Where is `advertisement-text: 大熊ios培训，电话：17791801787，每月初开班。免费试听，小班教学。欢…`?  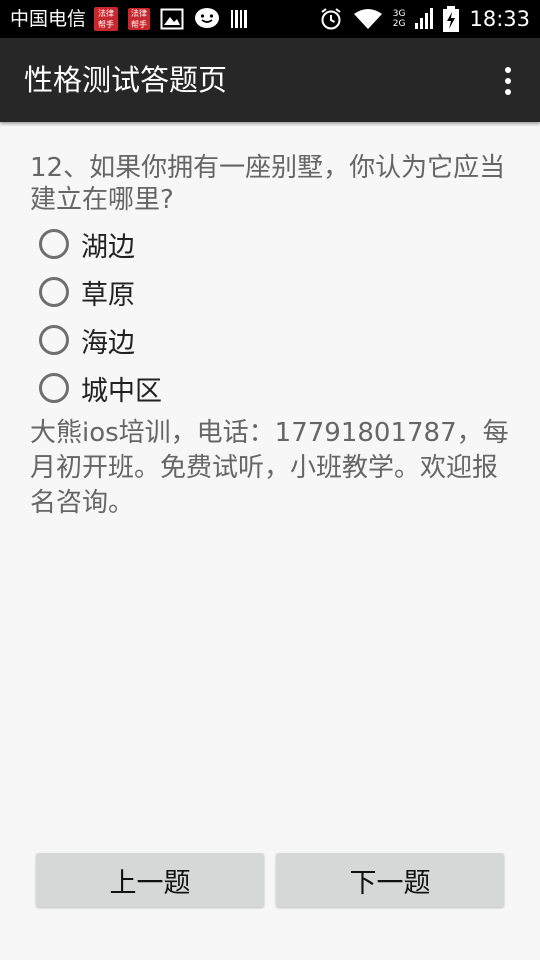
advertisement-text: 大熊ios培训，电话：17791801787，每月初开班。免费试听，小班教学。欢… is located at coordinates (269, 468).